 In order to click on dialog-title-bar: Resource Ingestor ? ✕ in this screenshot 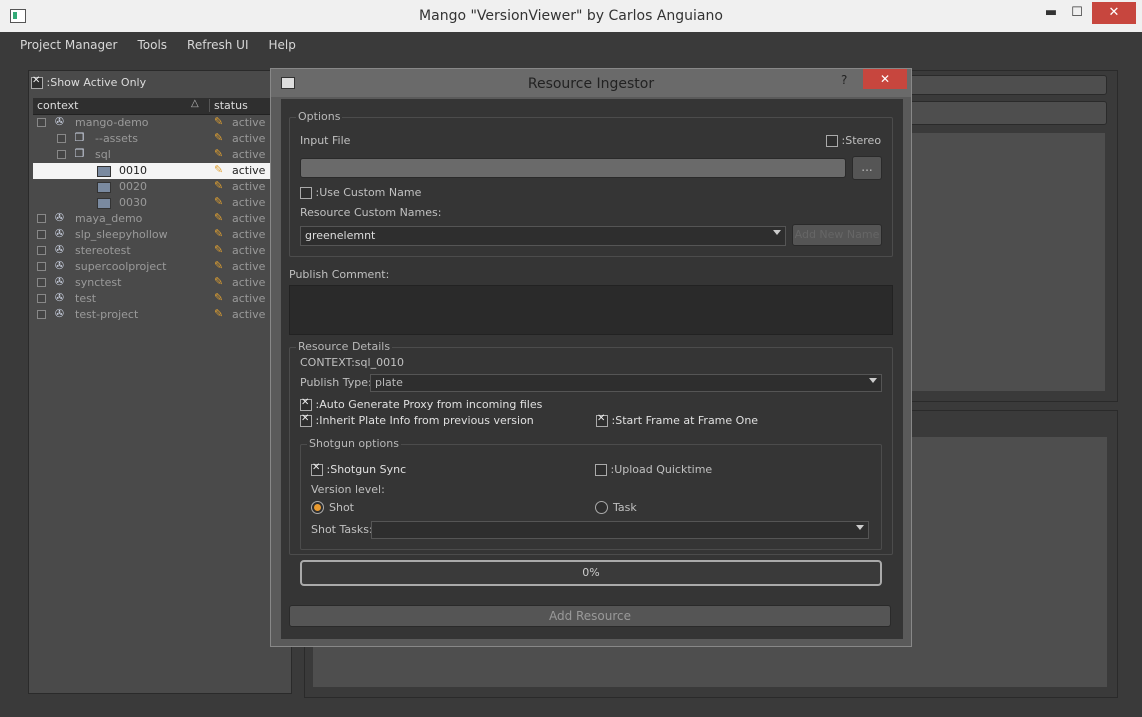, I will do `click(591, 83)`.